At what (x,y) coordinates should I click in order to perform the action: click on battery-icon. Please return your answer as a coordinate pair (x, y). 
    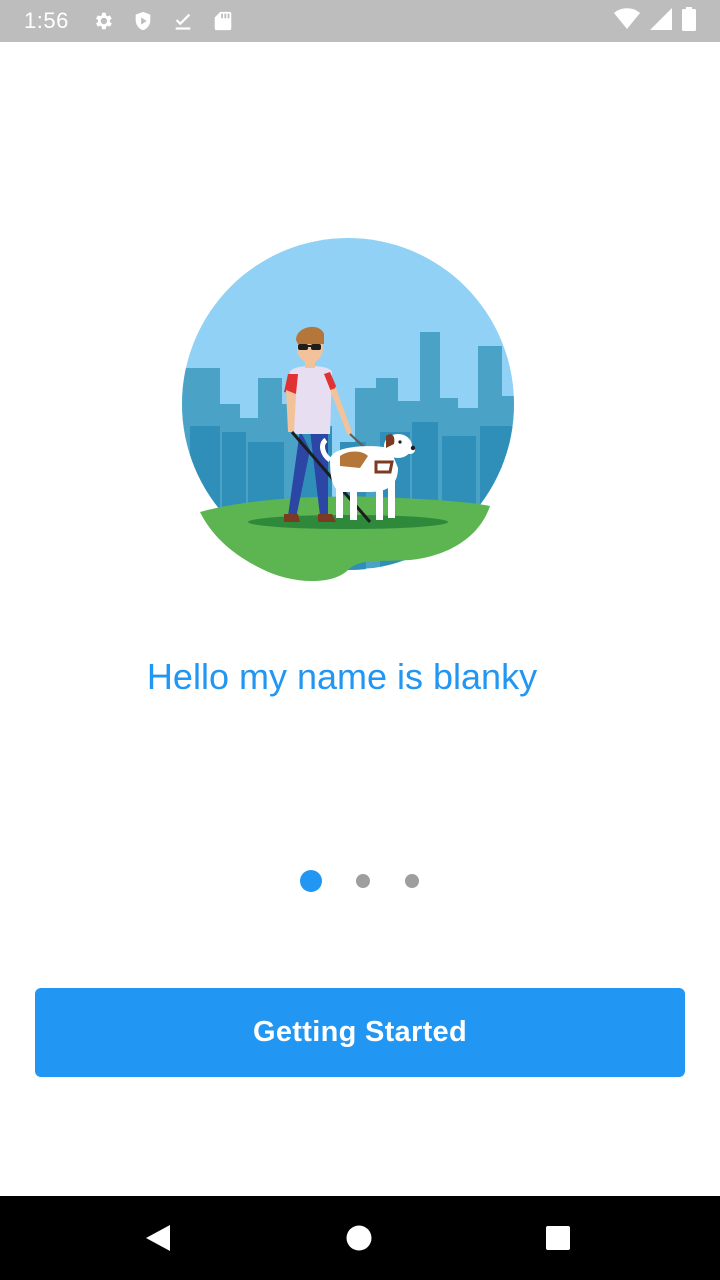
    Looking at the image, I should click on (689, 21).